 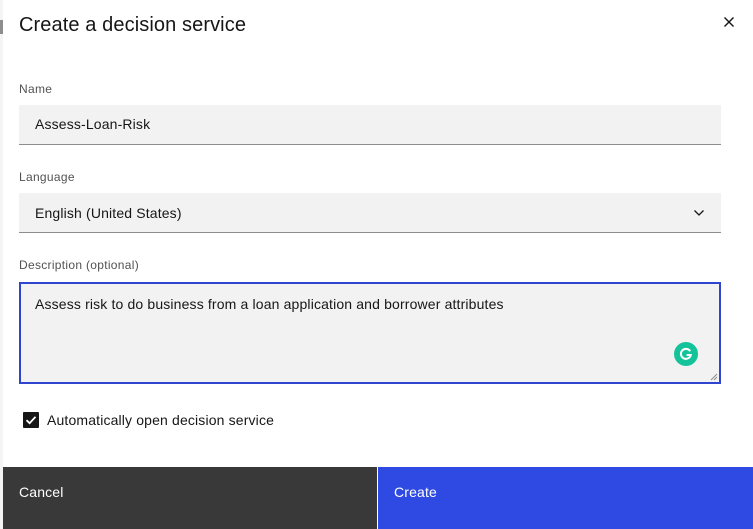 What do you see at coordinates (41, 492) in the screenshot?
I see `cancel-button-label: Cancel` at bounding box center [41, 492].